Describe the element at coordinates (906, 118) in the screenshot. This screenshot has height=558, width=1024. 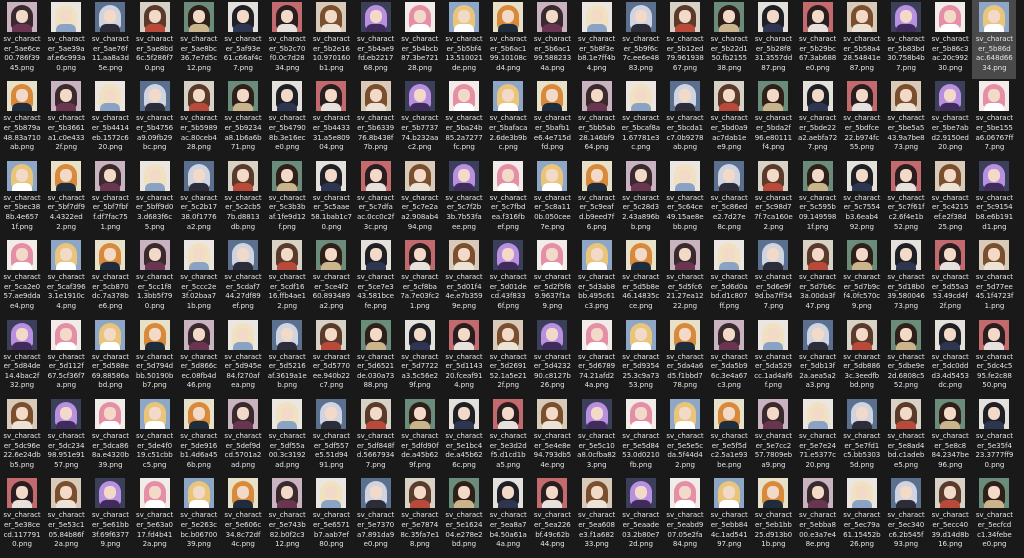
I see `file-item: sv_charact er_5be5a5 43.9a7be8 73.png` at that location.